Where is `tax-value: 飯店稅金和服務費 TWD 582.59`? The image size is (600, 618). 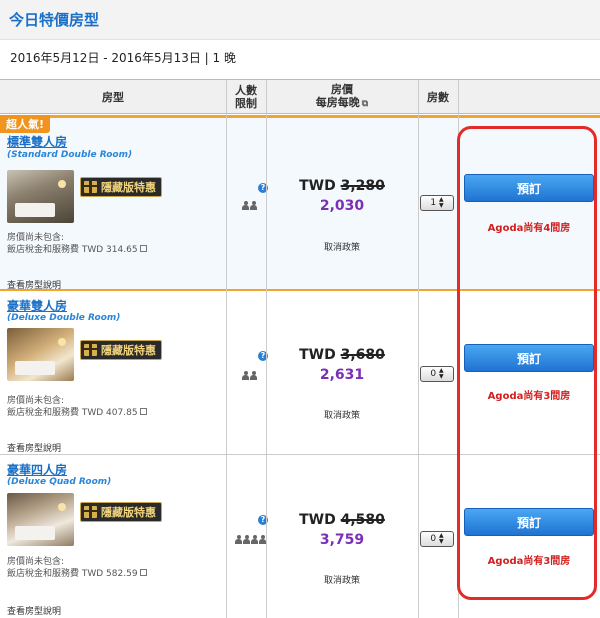 tax-value: 飯店稅金和服務費 TWD 582.59 is located at coordinates (77, 572).